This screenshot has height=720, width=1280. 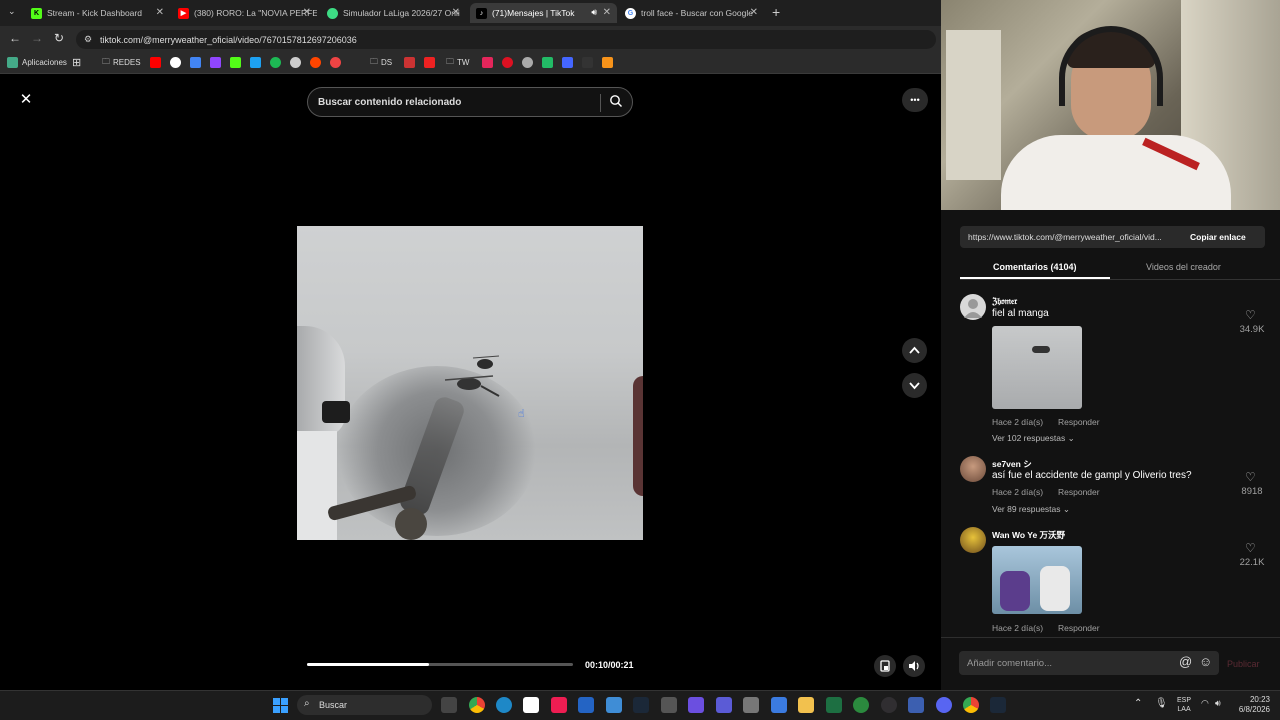 What do you see at coordinates (335, 62) in the screenshot?
I see `photos-bookmark-icon` at bounding box center [335, 62].